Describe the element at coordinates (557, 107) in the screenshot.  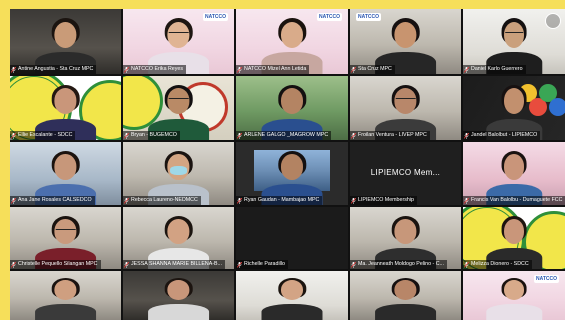
I see `decorative-circle` at that location.